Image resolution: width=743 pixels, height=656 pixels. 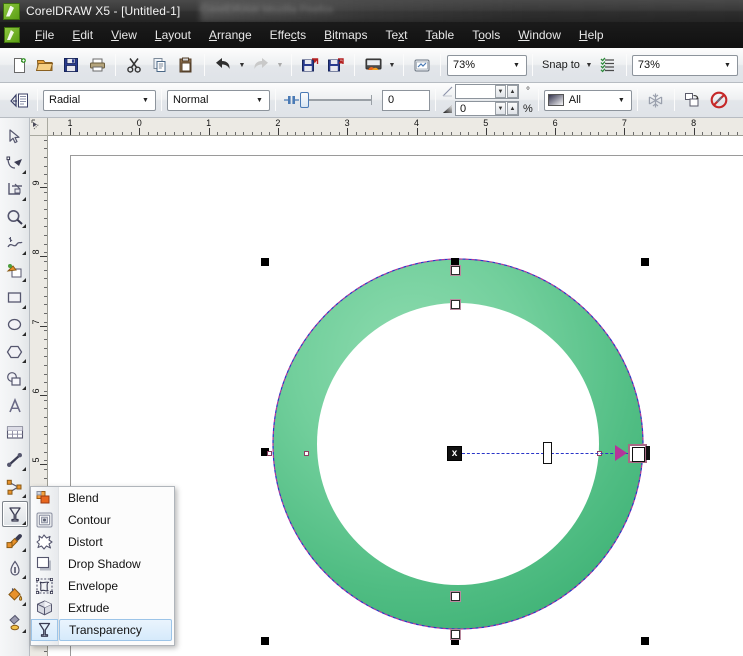 I want to click on import-button, so click(x=310, y=65).